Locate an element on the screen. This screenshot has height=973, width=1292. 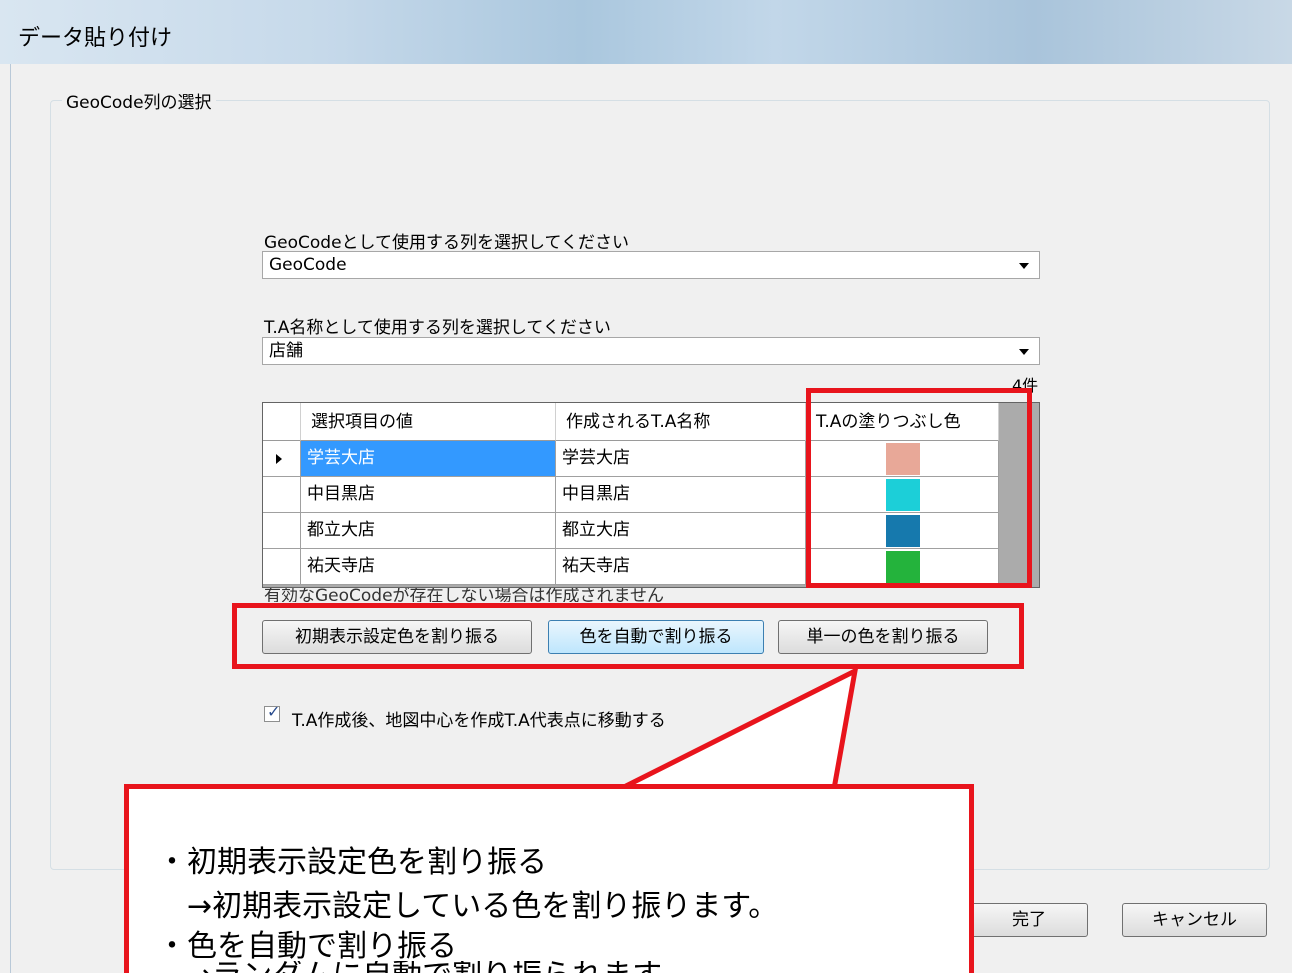
callout-line-3: ・色を自動で割り振る is located at coordinates (307, 946).